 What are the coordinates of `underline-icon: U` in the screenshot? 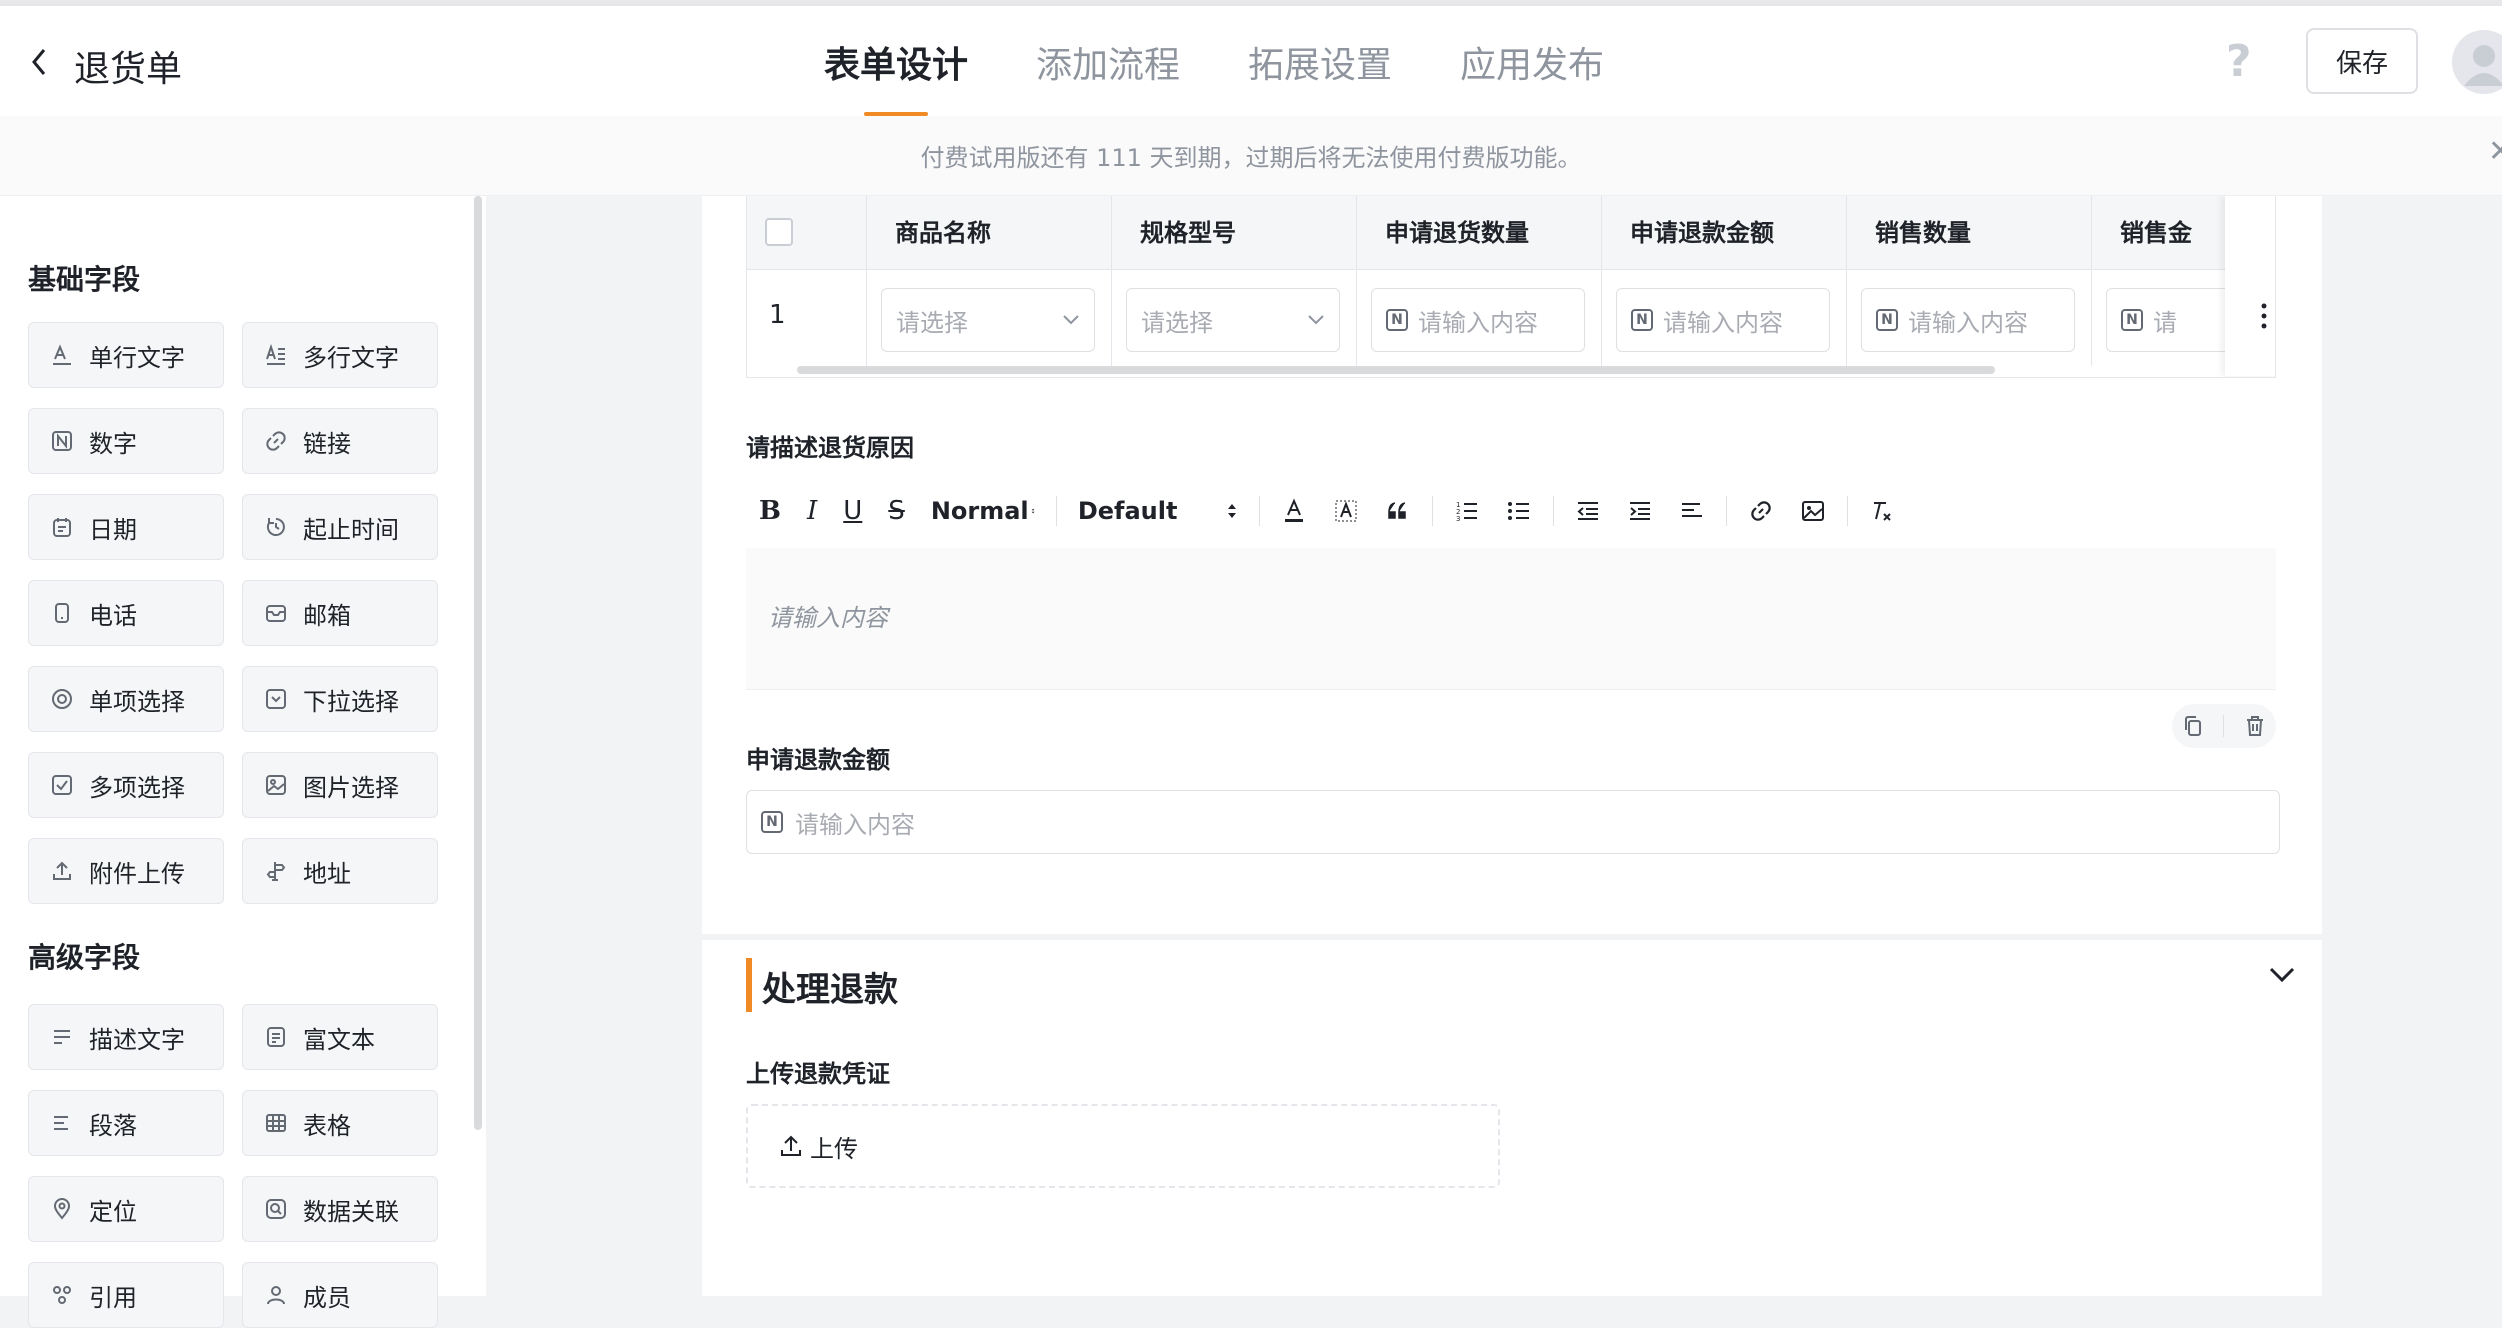 It's located at (852, 511).